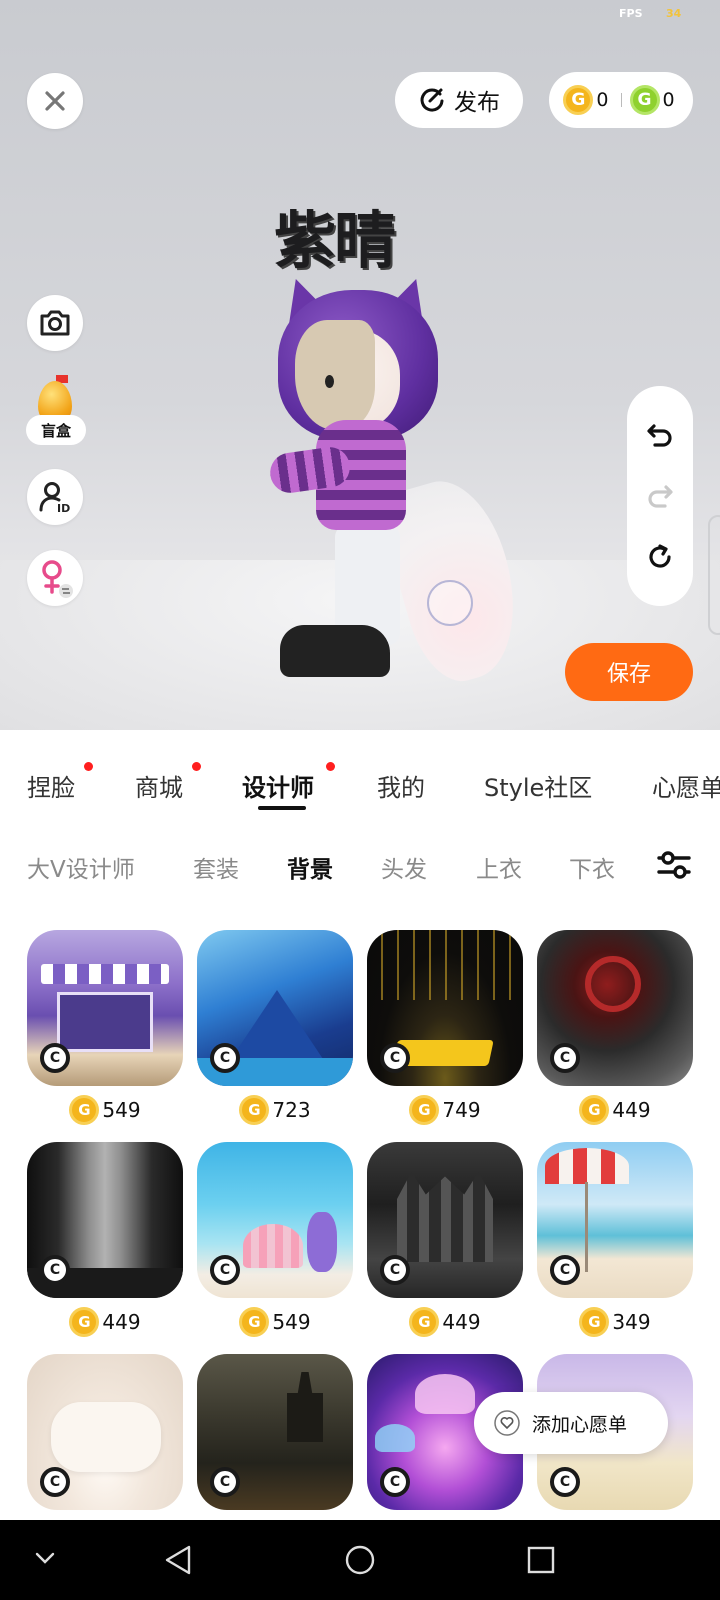 The image size is (720, 1600). I want to click on camera-button, so click(55, 323).